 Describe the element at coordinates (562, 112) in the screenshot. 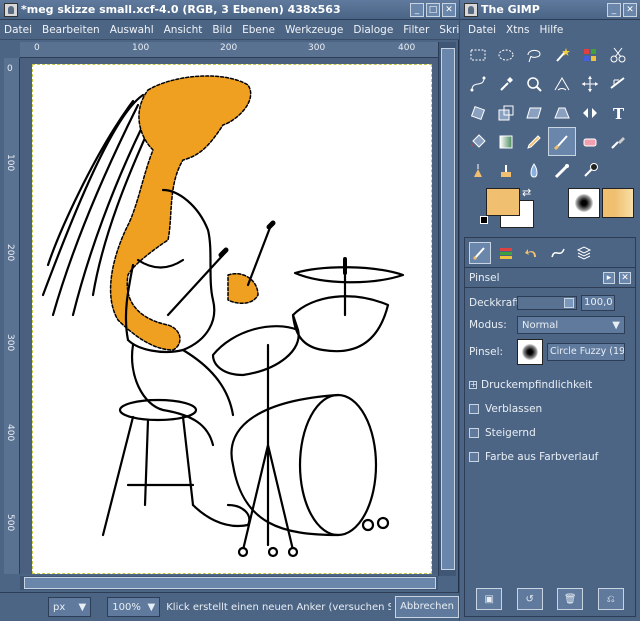

I see `perspective-tool-button` at that location.